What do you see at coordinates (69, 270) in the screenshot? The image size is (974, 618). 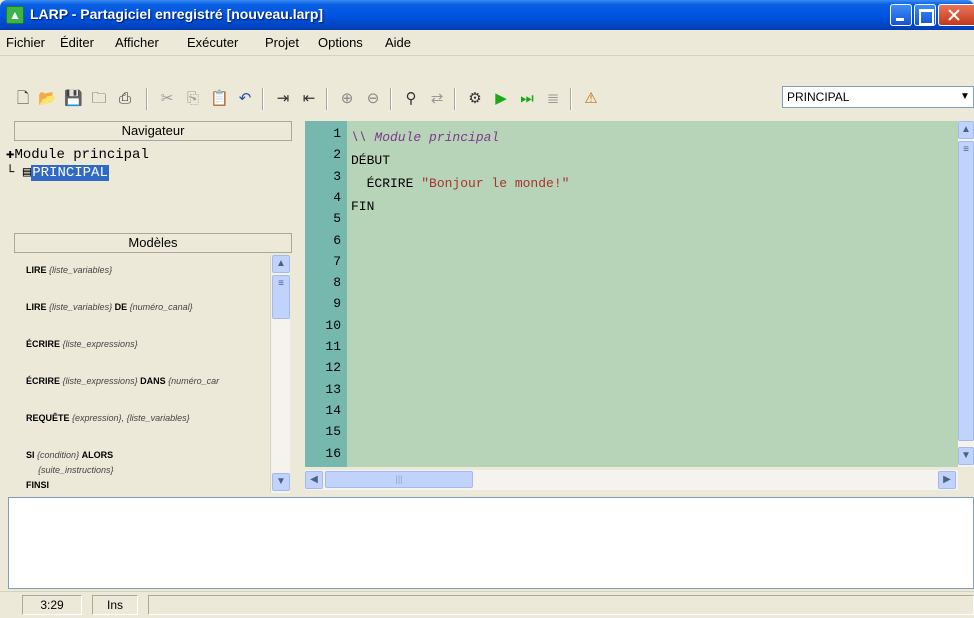 I see `model-item: LIRE {liste_variables}` at bounding box center [69, 270].